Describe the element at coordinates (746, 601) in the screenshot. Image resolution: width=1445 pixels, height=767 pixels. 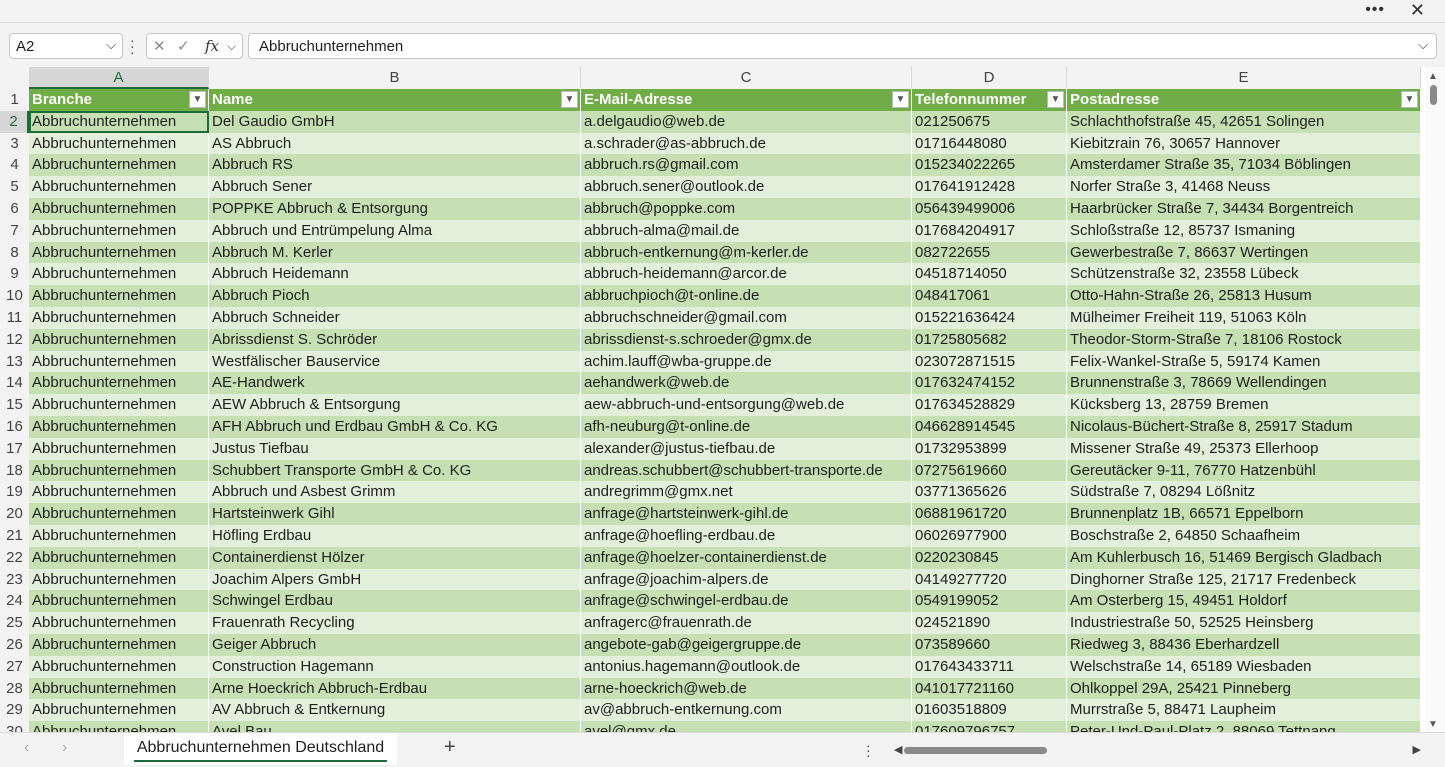
I see `table-cell: anfrage@schwingel-erdbau.de` at that location.